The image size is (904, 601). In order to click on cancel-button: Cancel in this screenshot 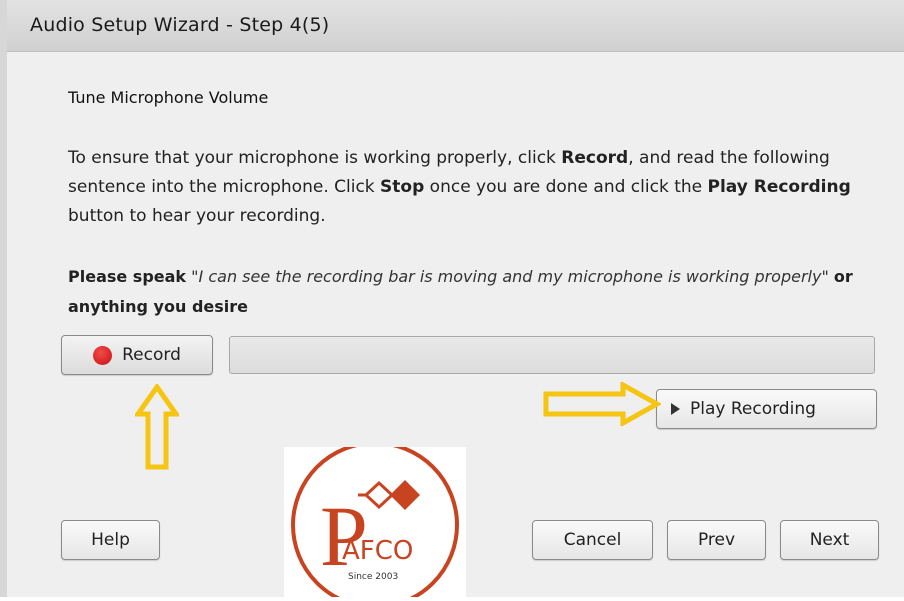, I will do `click(592, 540)`.